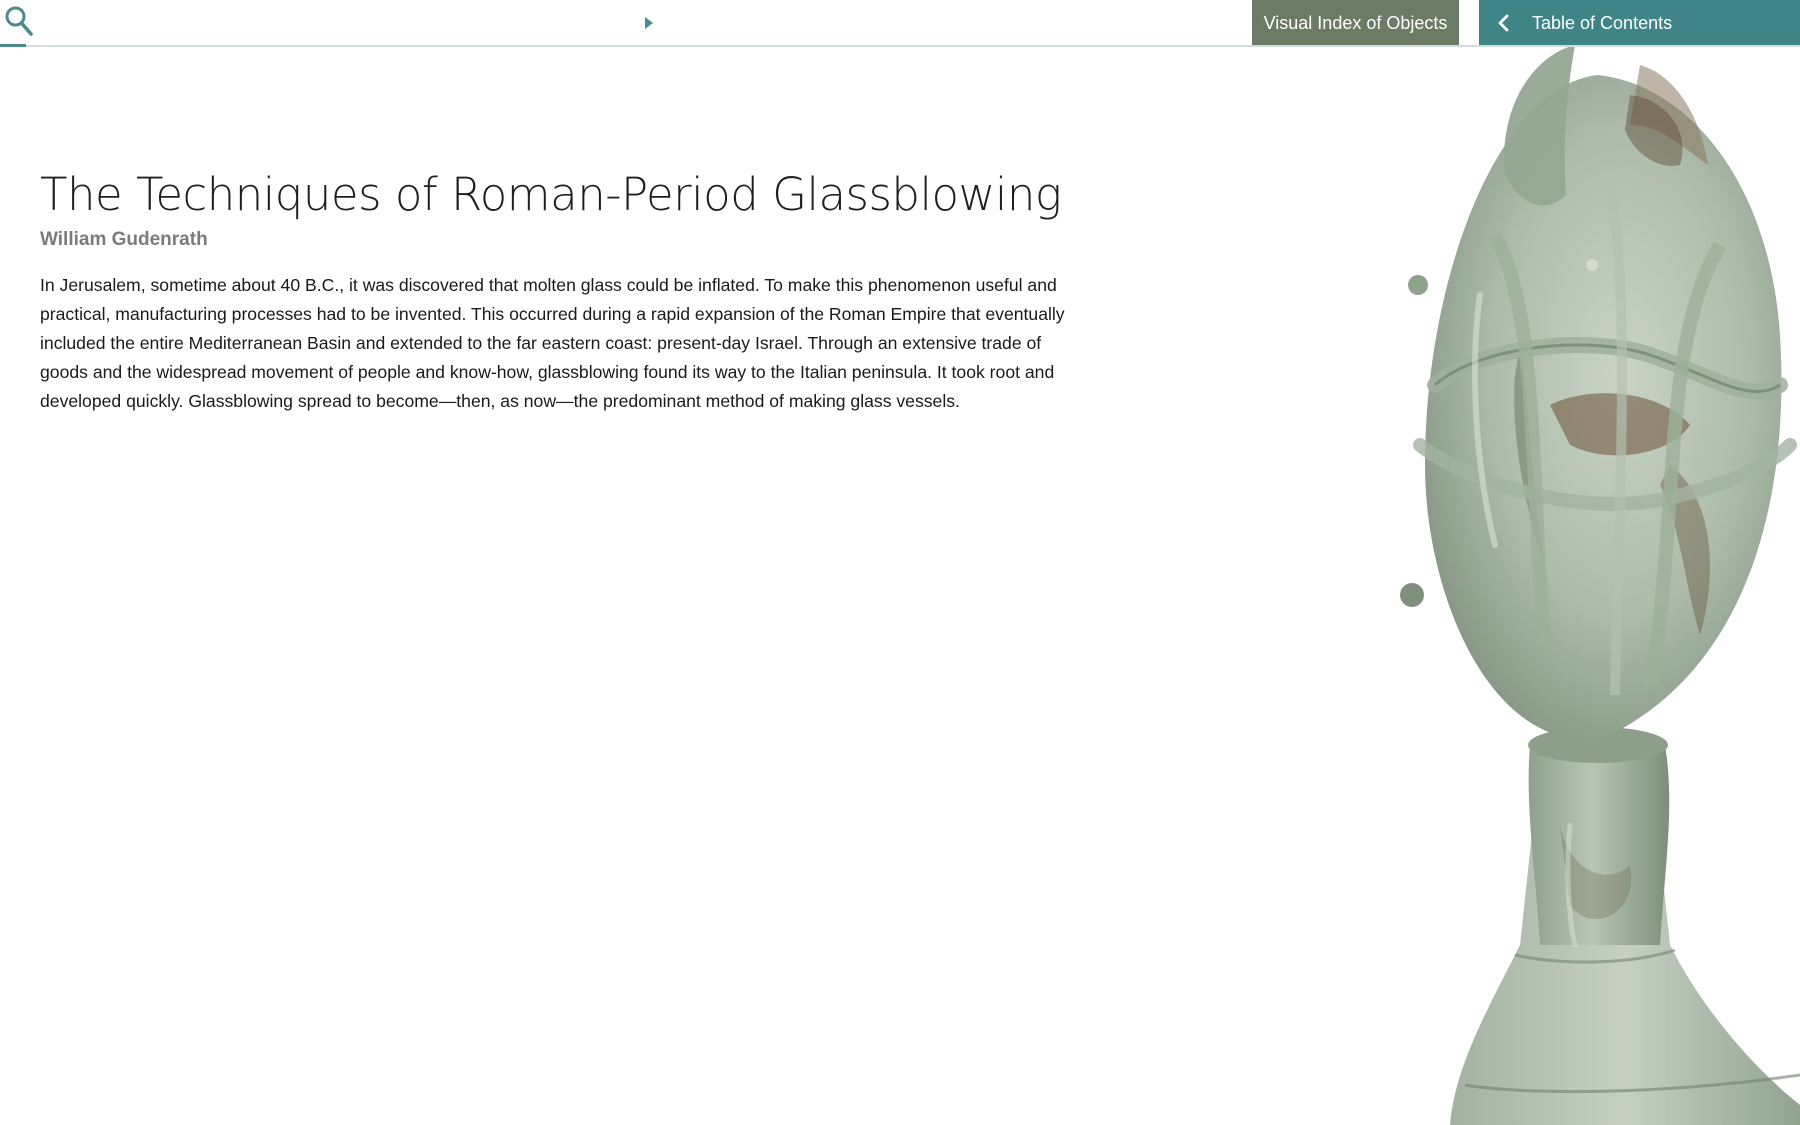 The image size is (1800, 1125). Describe the element at coordinates (124, 239) in the screenshot. I see `author-name: William Gudenrath` at that location.